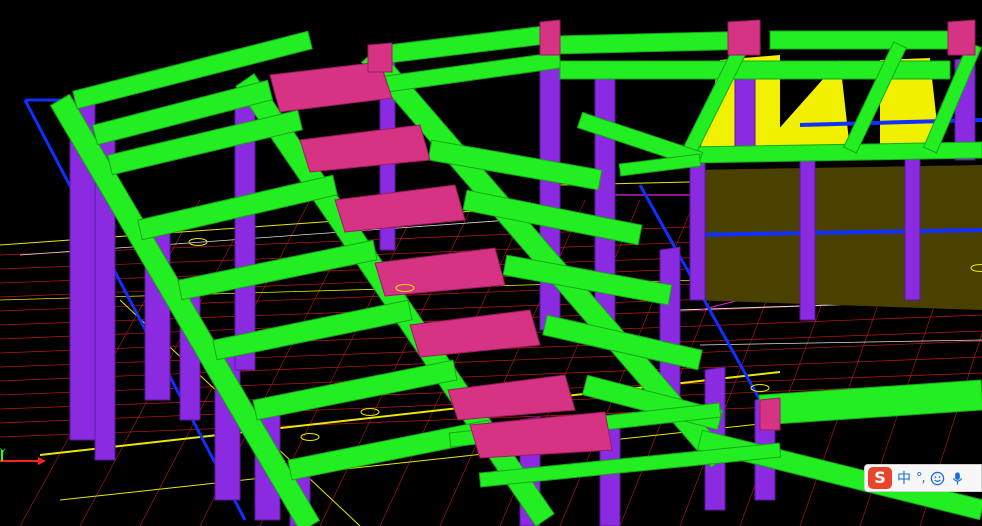 The height and width of the screenshot is (526, 982). I want to click on sogou-logo-icon: S, so click(880, 478).